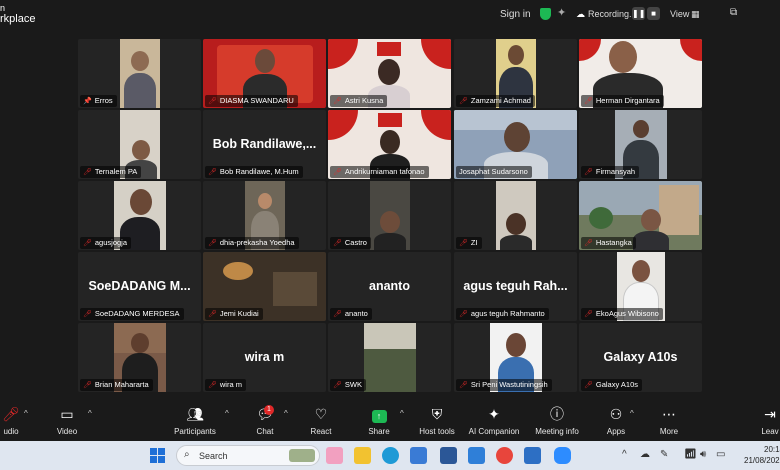  What do you see at coordinates (111, 172) in the screenshot?
I see `participant-nametag: 🎤︎ Ternalem PA` at bounding box center [111, 172].